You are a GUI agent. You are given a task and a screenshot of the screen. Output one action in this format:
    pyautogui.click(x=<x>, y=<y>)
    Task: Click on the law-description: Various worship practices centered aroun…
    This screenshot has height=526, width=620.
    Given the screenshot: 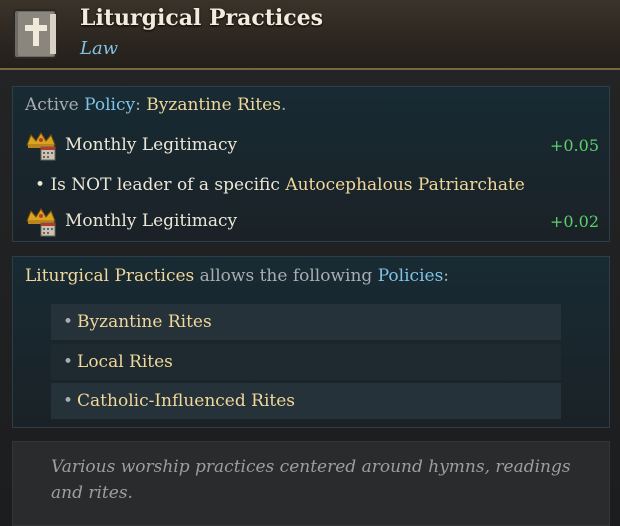 What is the action you would take?
    pyautogui.click(x=311, y=480)
    